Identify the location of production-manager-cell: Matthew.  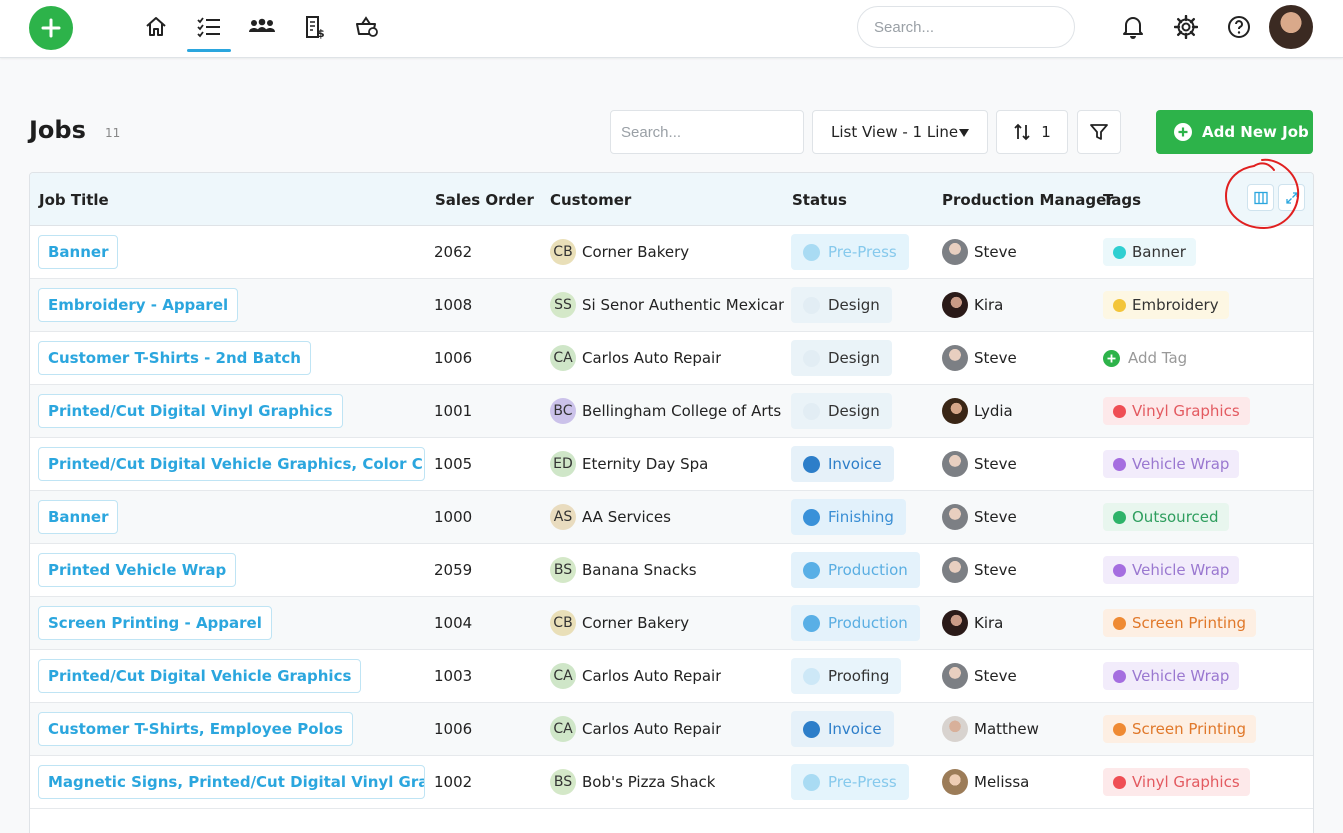
(990, 729).